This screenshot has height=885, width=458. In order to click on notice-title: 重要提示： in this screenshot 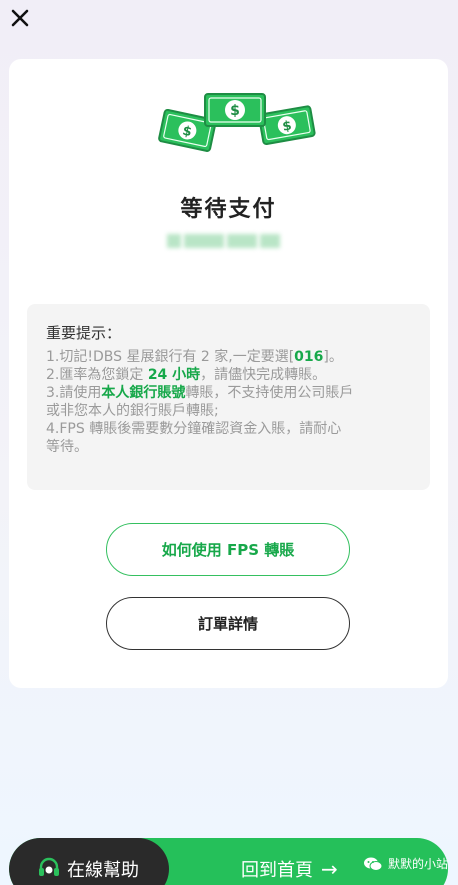, I will do `click(84, 333)`.